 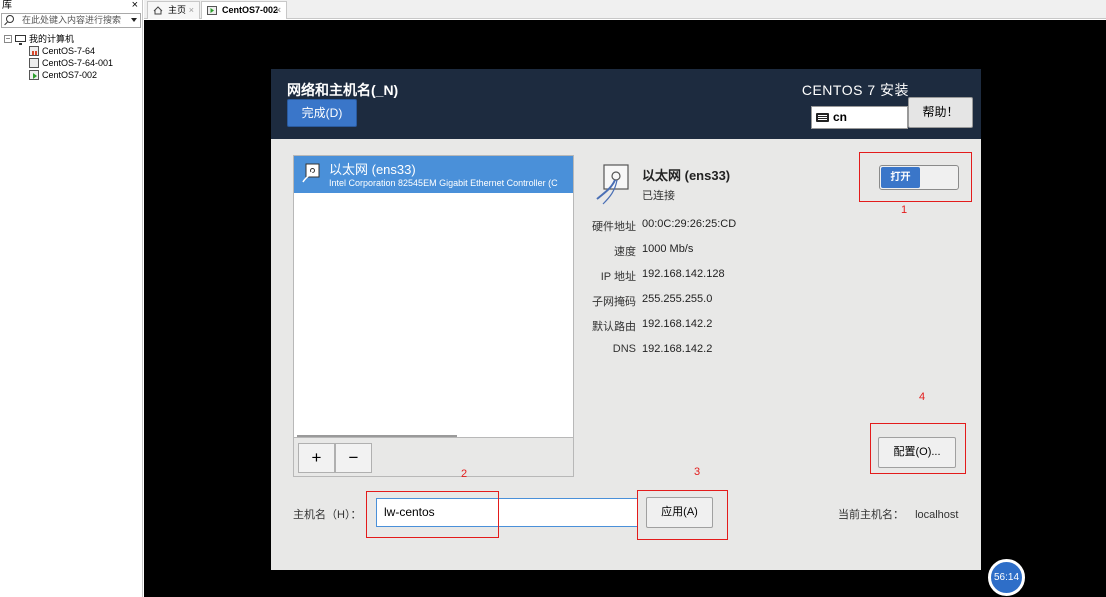 What do you see at coordinates (822, 117) in the screenshot?
I see `keyboard-icon` at bounding box center [822, 117].